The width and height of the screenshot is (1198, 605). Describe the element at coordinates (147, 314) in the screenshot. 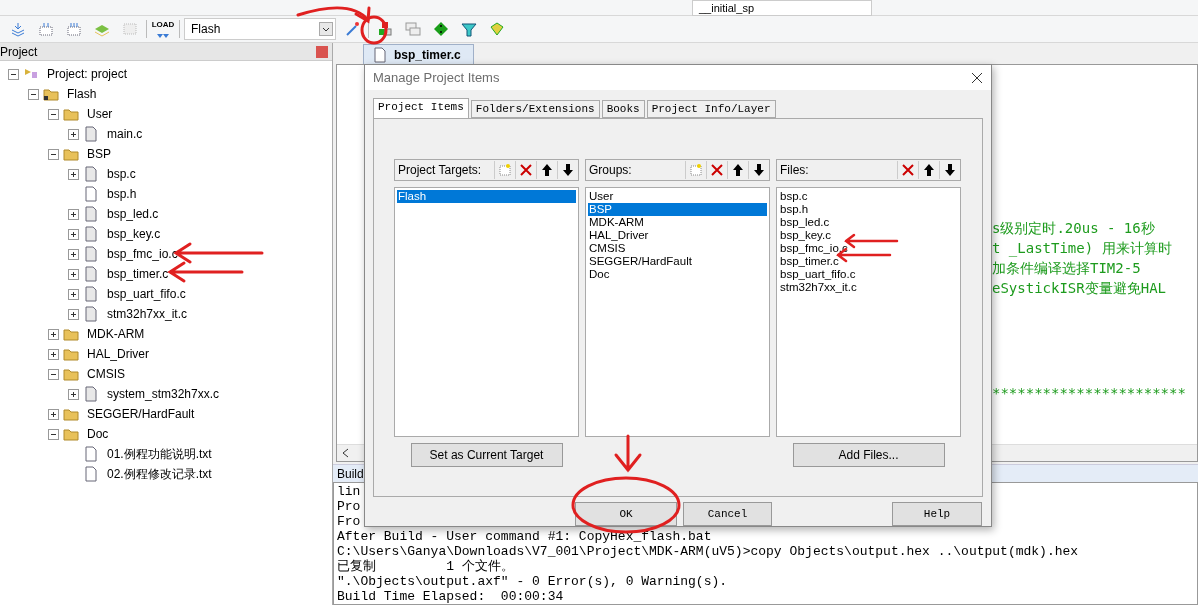

I see `tree-item: stm32h7xx_it.c` at that location.